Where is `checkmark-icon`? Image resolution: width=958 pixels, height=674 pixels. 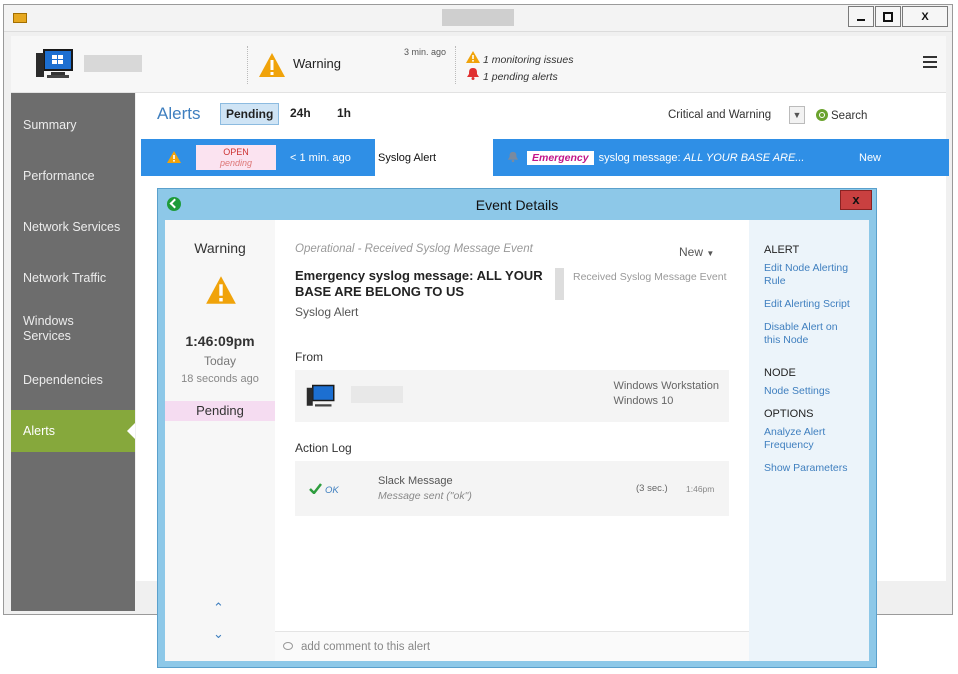 checkmark-icon is located at coordinates (315, 488).